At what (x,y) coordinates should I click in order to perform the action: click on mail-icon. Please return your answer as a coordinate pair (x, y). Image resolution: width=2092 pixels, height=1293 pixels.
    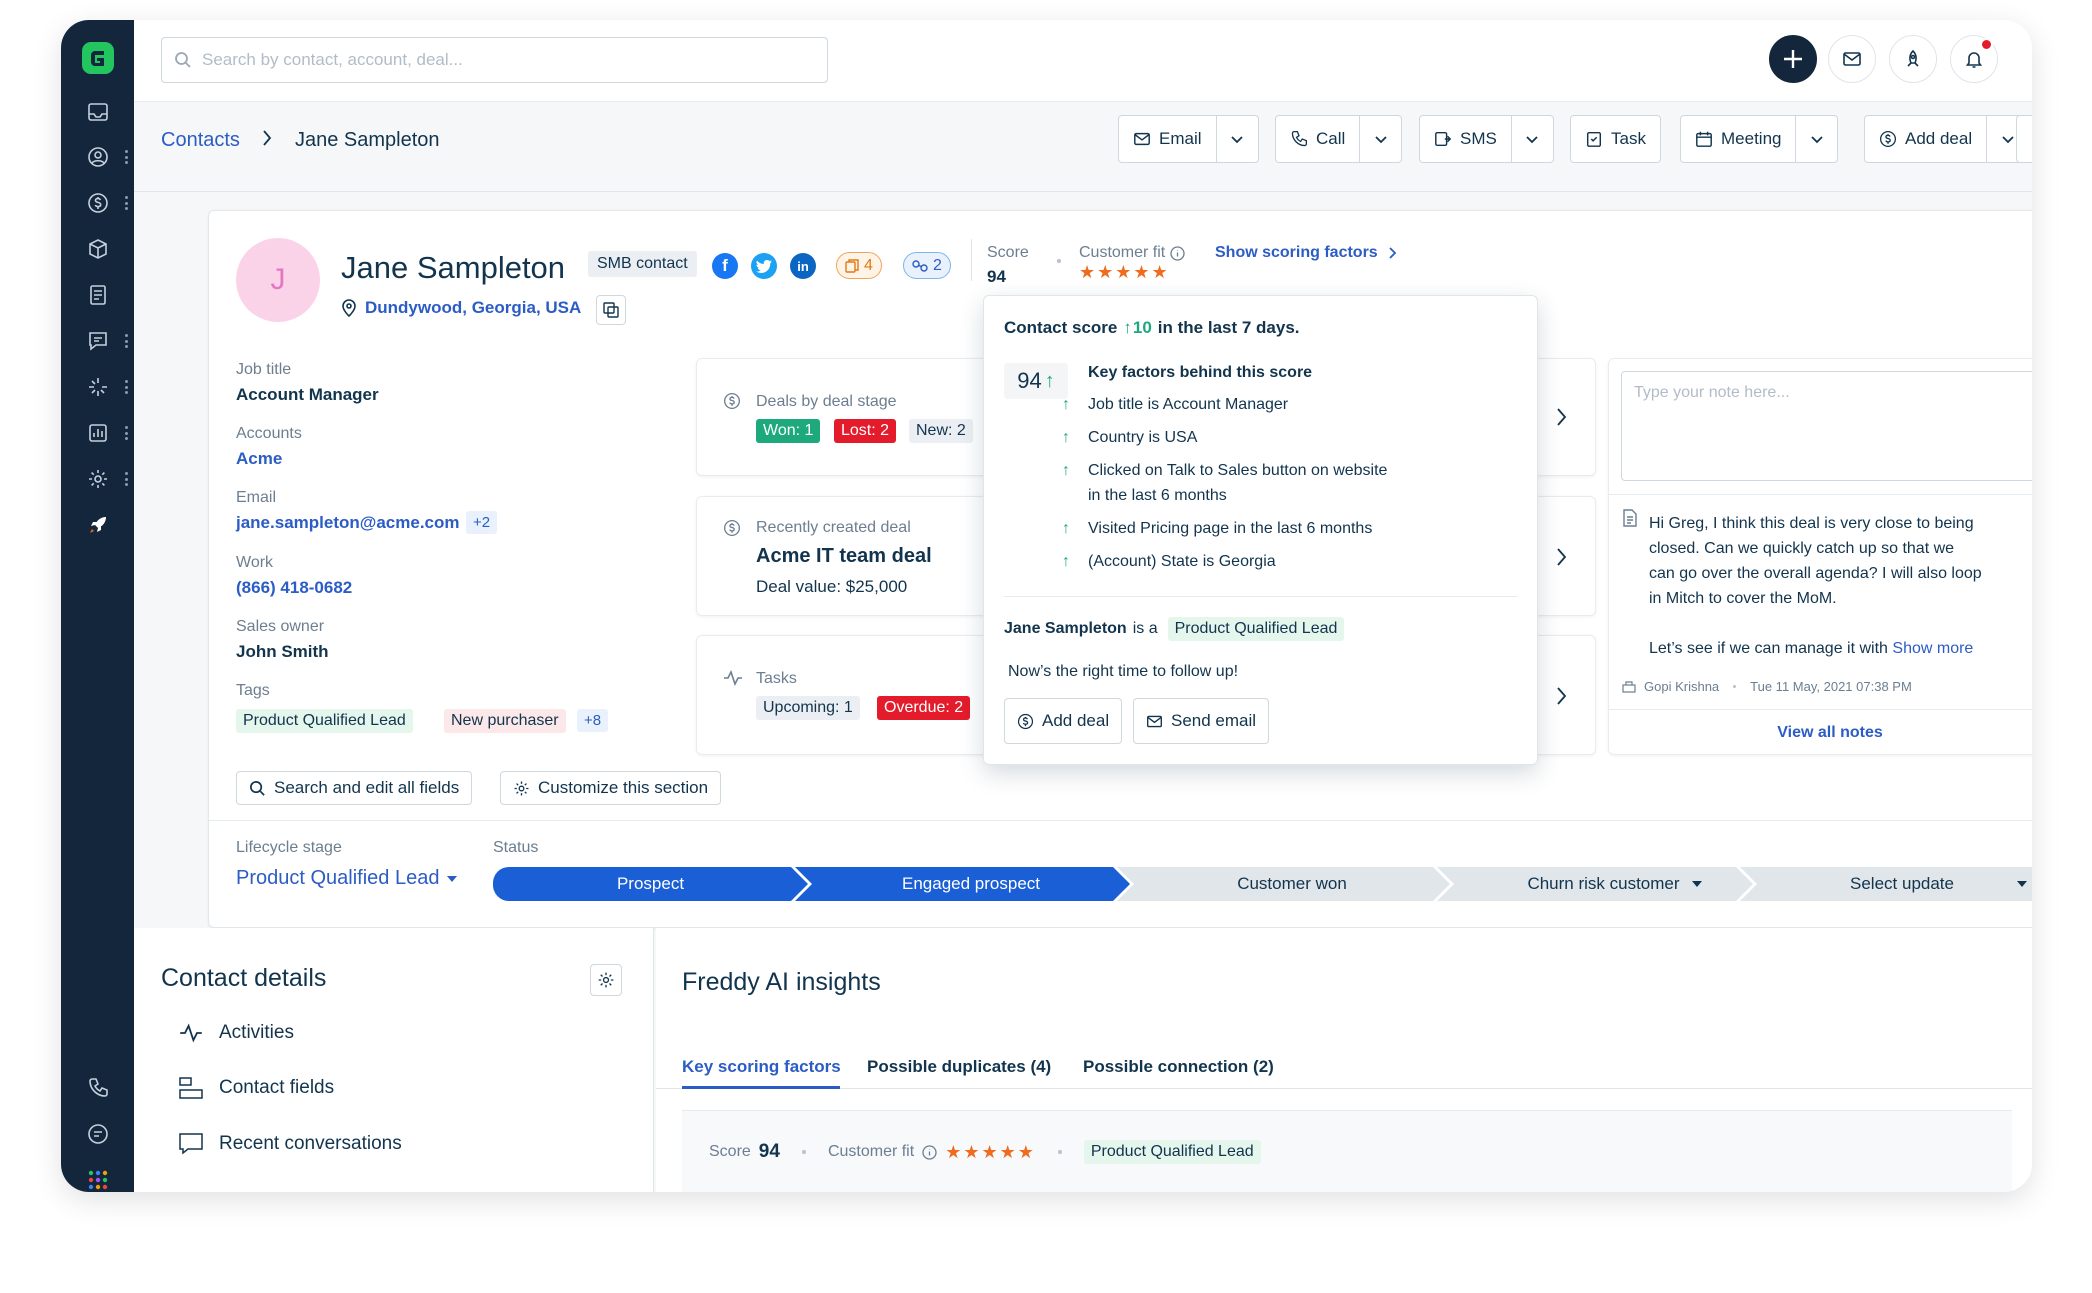
    Looking at the image, I should click on (1142, 139).